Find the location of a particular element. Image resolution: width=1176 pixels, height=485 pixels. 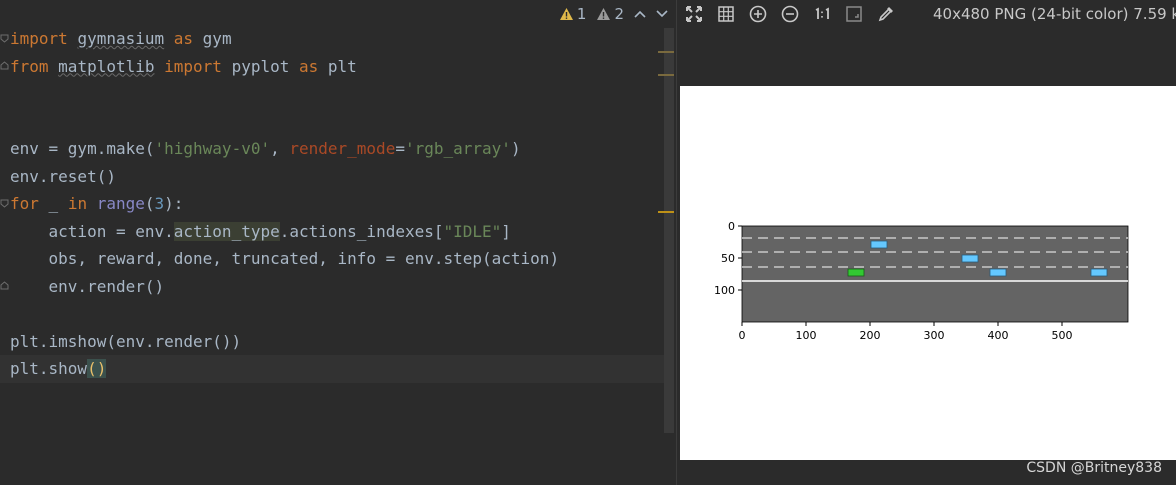

code-token: action_type is located at coordinates (226, 231).